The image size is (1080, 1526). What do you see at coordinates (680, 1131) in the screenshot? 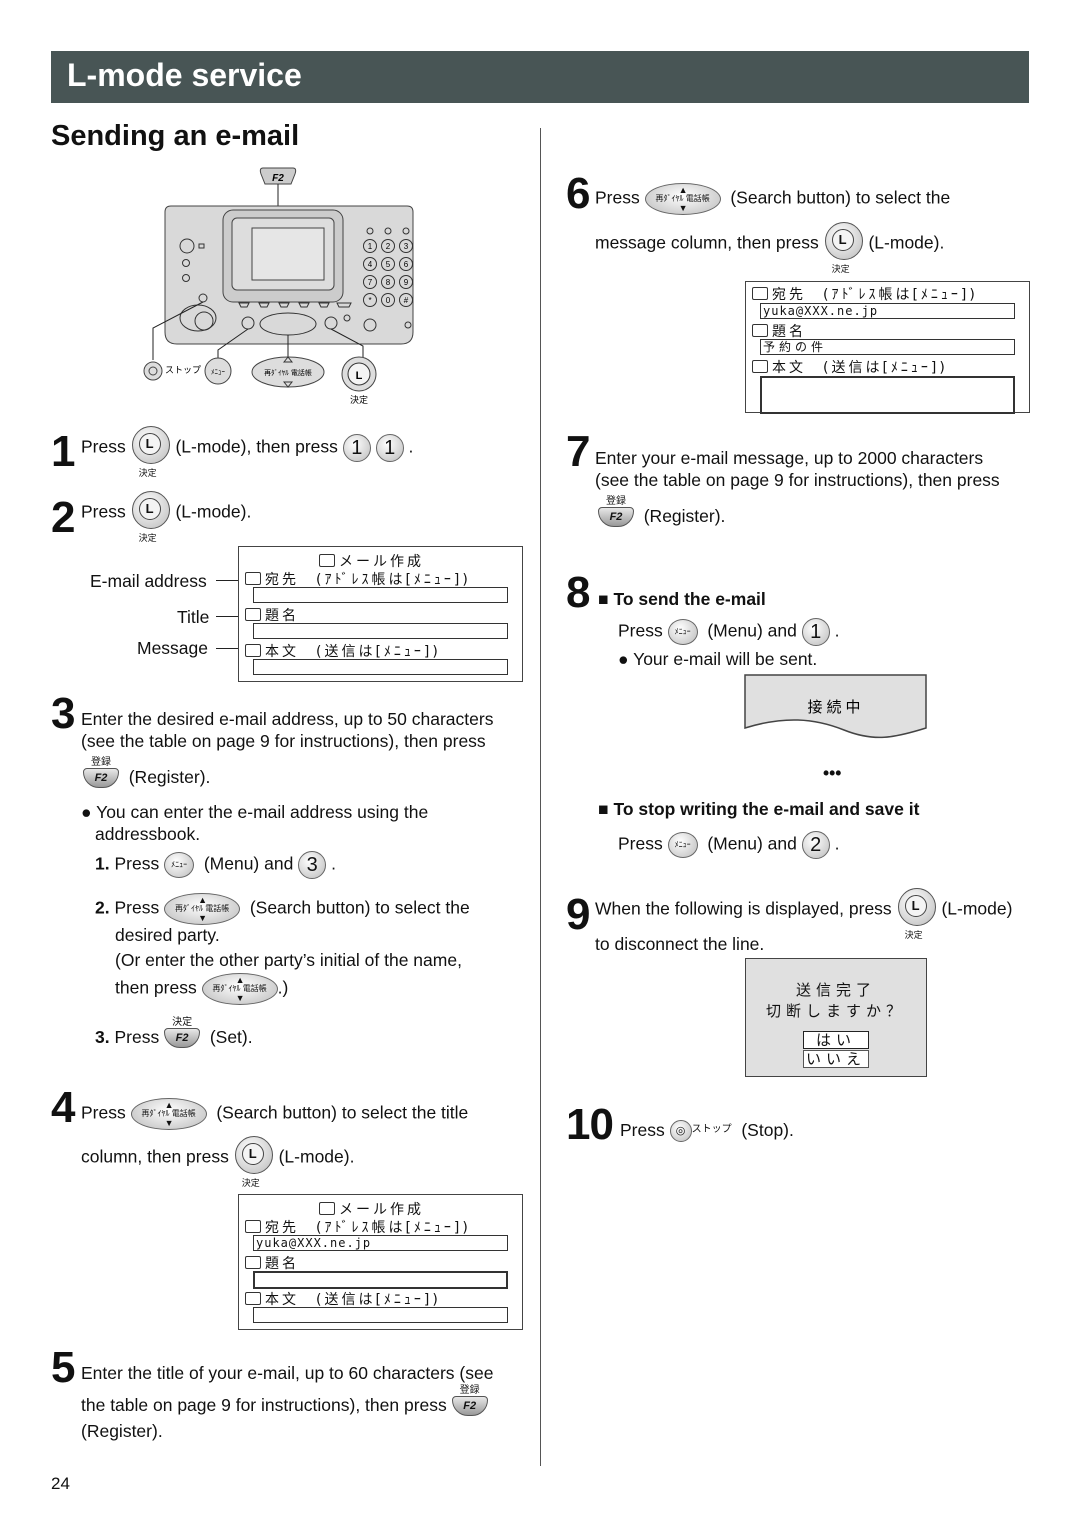
I see `stop-key-icon: ◎` at bounding box center [680, 1131].